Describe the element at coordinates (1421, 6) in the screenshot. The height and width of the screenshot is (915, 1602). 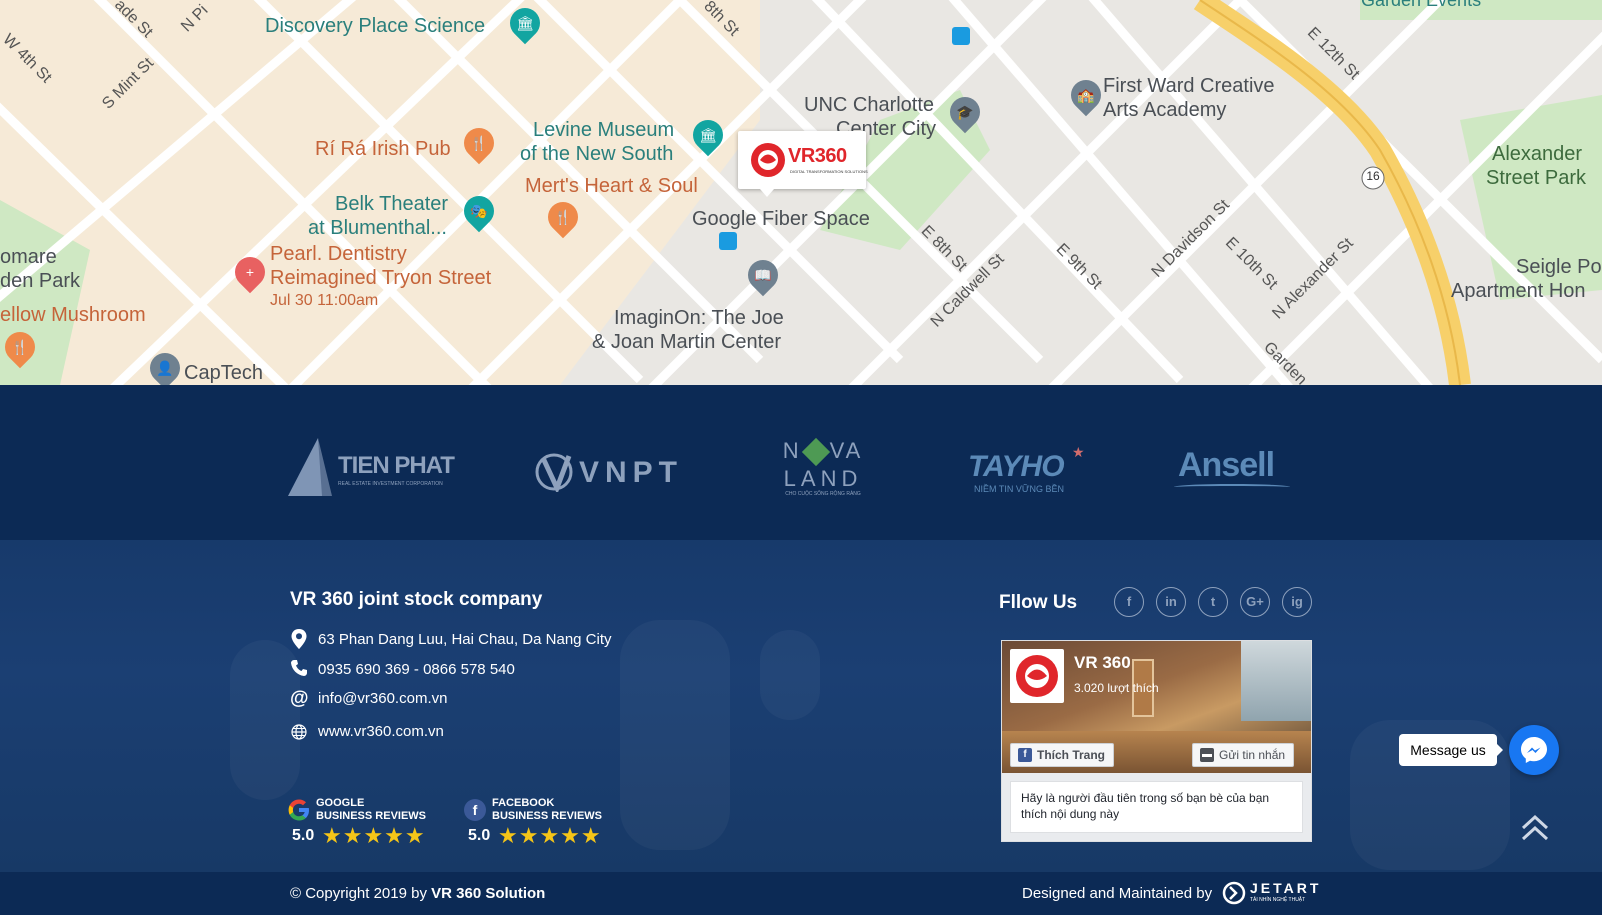
I see `map-label-garden-events: Garden Events` at that location.